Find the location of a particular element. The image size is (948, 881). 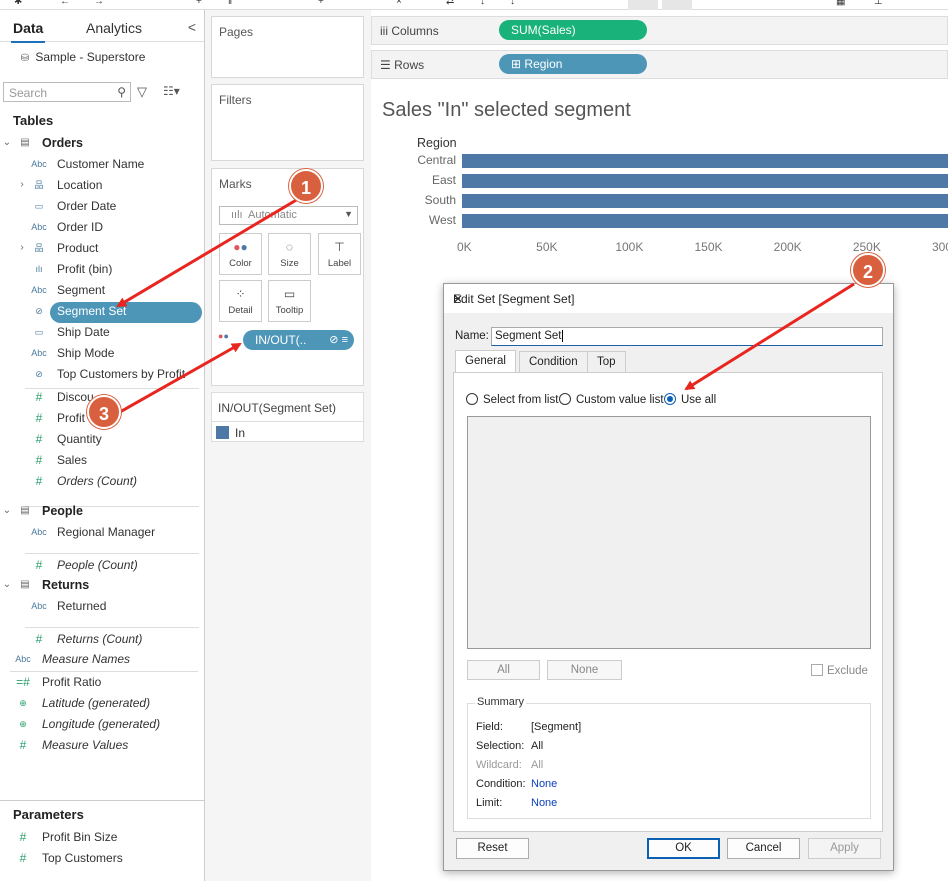

field-longitude: ⊕ Longitude (generated) is located at coordinates (100, 724).